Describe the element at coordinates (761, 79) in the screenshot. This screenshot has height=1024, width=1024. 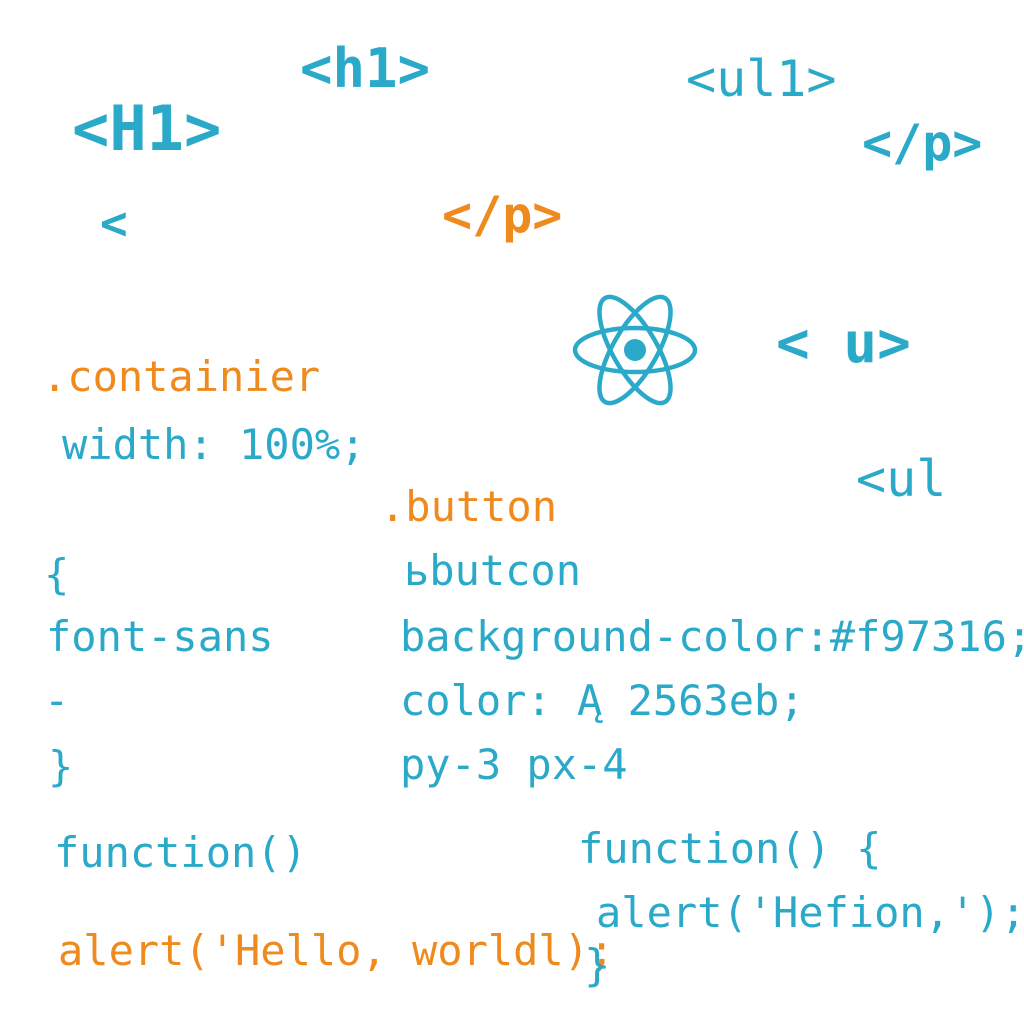
I see `ul1-tag: <ul1>` at that location.